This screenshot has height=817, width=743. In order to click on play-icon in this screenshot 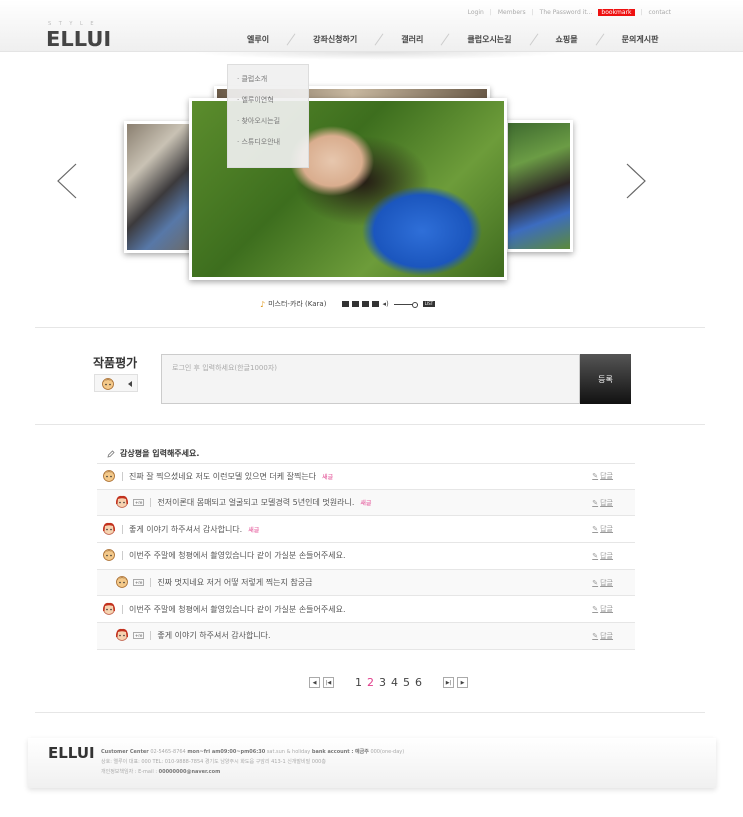, I will do `click(366, 304)`.